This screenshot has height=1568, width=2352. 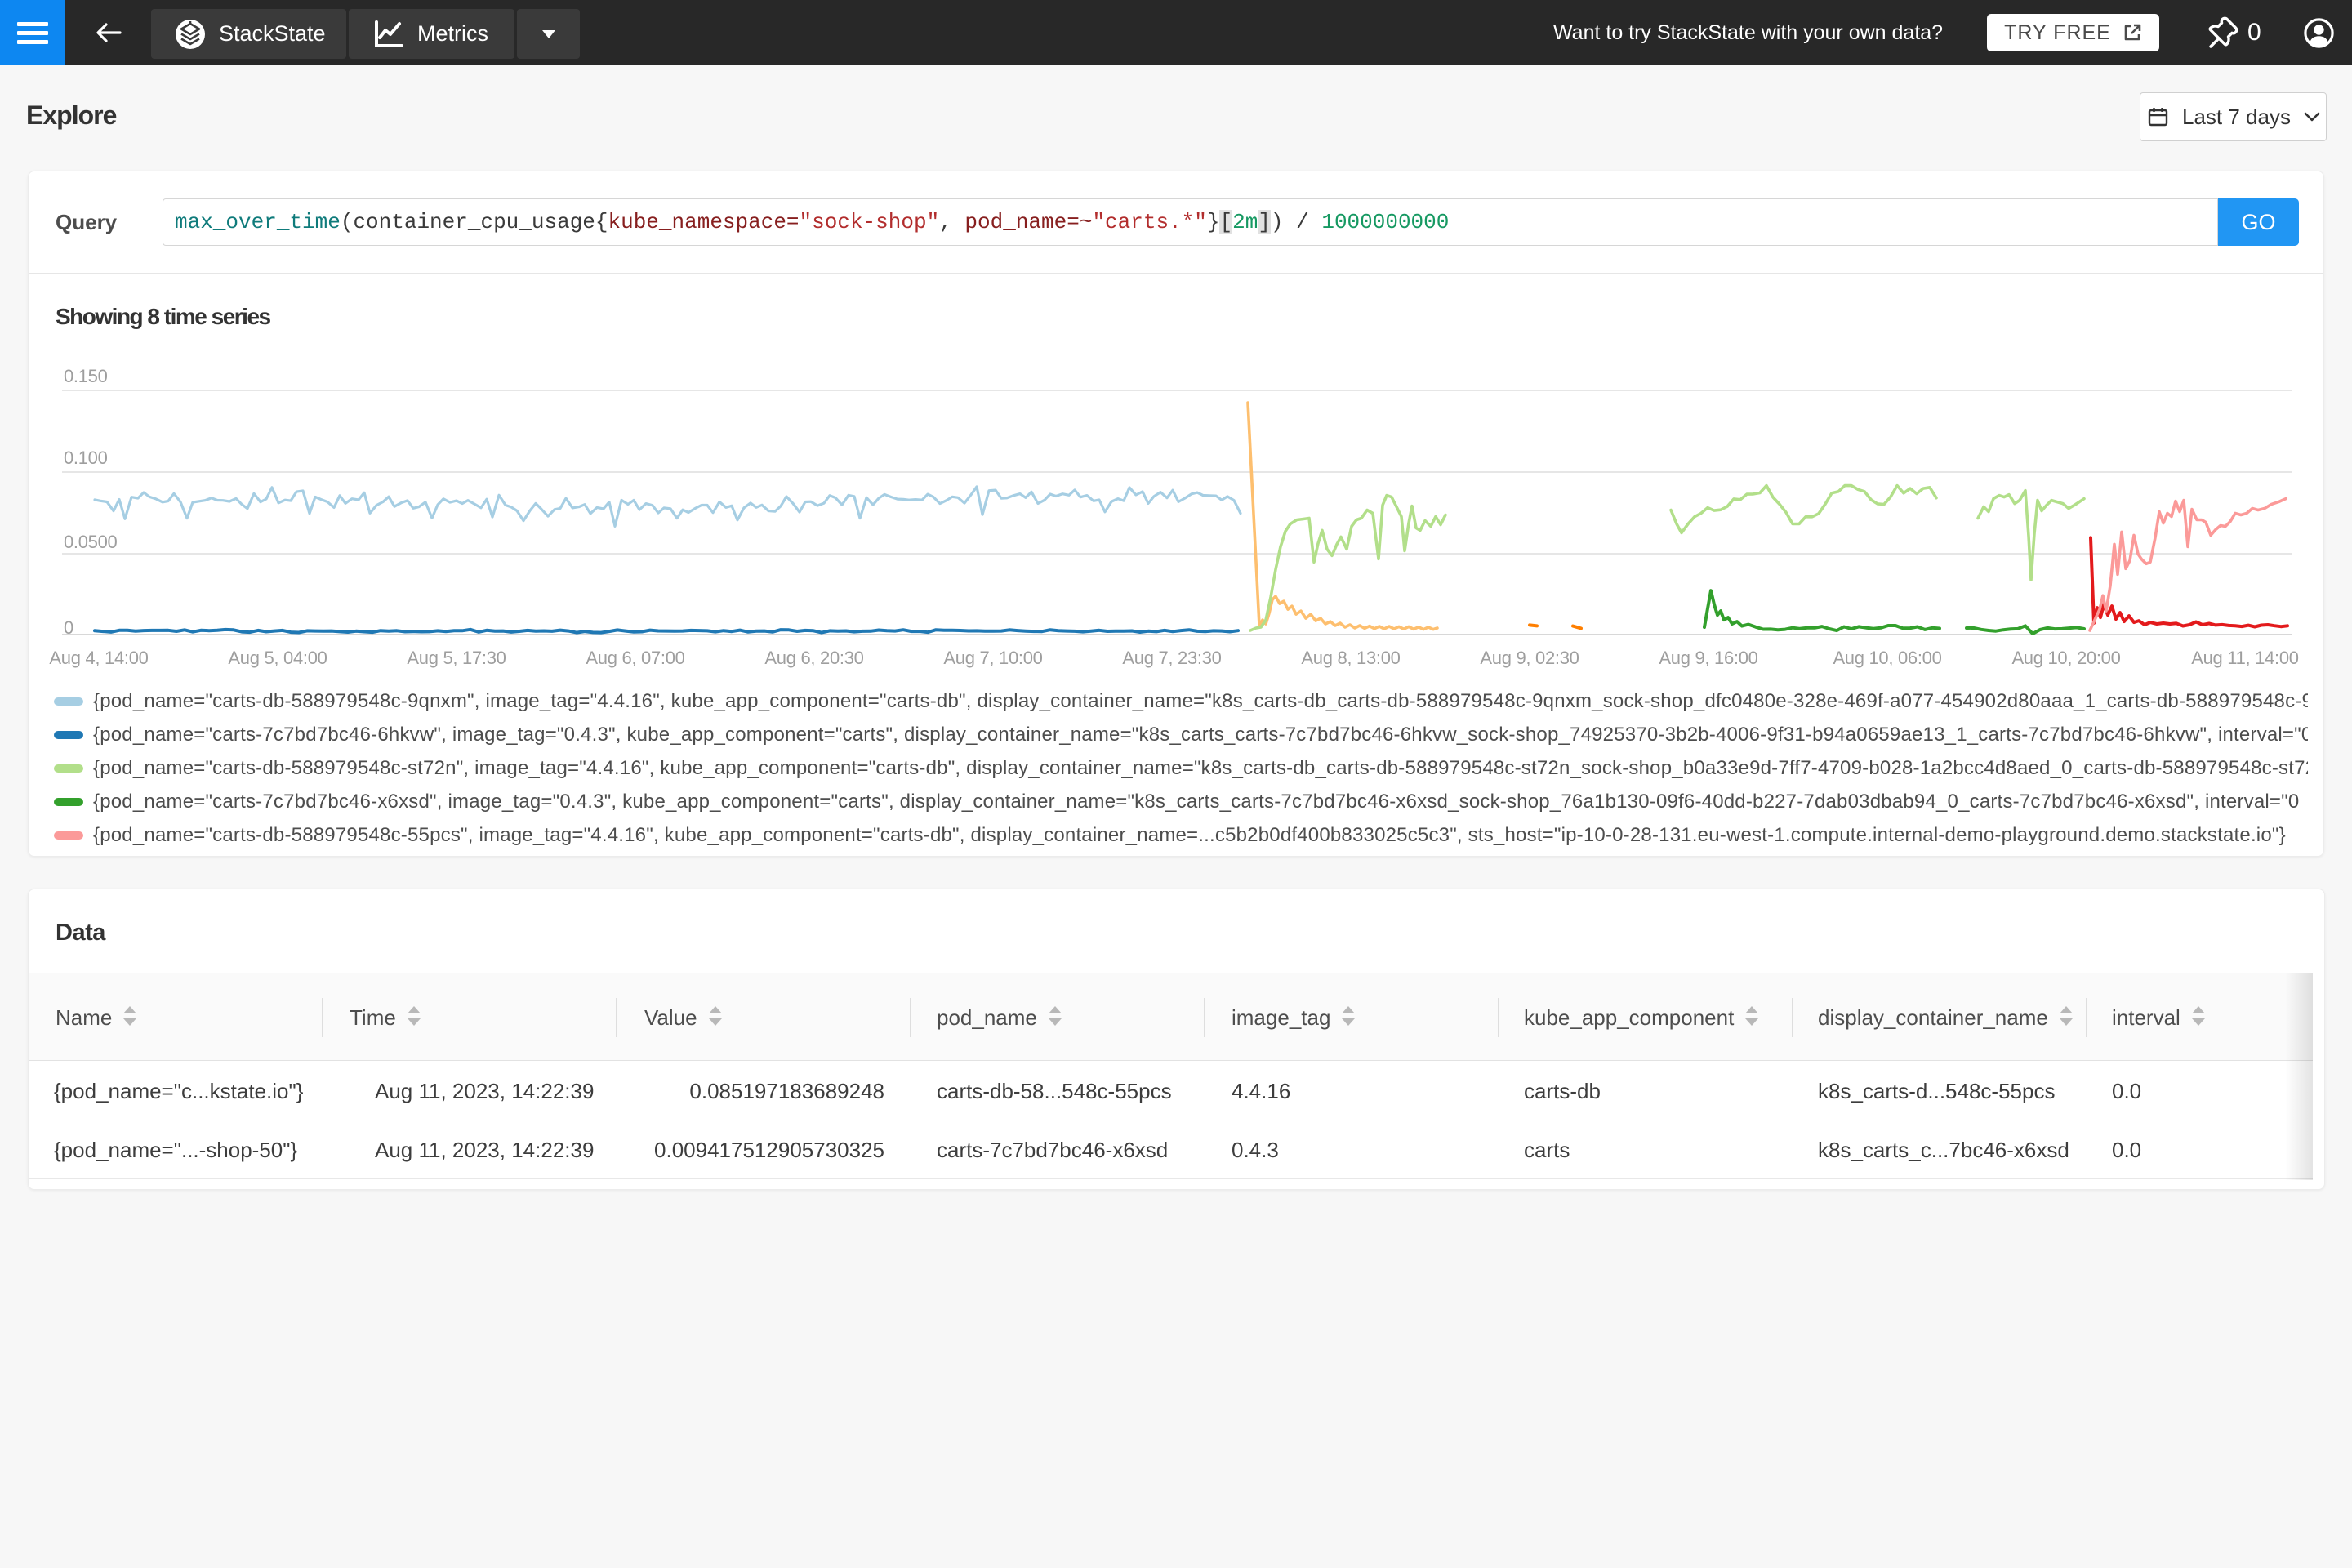 What do you see at coordinates (98, 658) in the screenshot?
I see `svg-text: Aug 4, 14:00` at bounding box center [98, 658].